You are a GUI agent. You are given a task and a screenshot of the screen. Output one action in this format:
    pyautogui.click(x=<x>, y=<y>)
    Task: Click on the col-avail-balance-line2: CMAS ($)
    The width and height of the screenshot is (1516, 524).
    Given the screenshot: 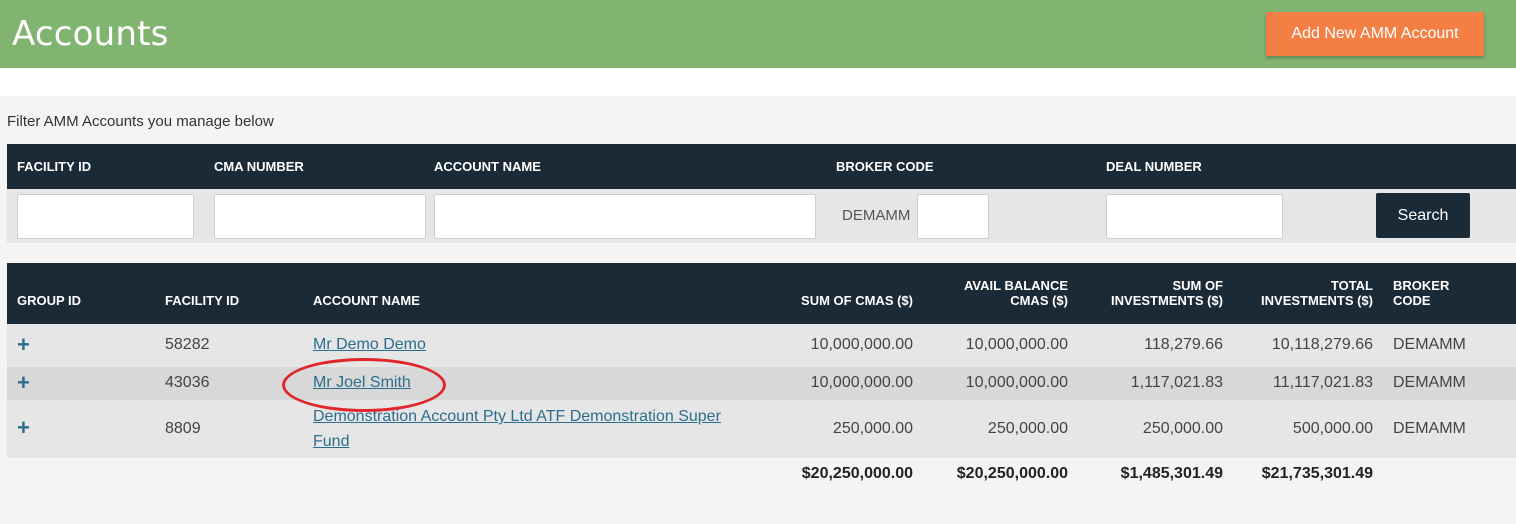 What is the action you would take?
    pyautogui.click(x=1039, y=300)
    